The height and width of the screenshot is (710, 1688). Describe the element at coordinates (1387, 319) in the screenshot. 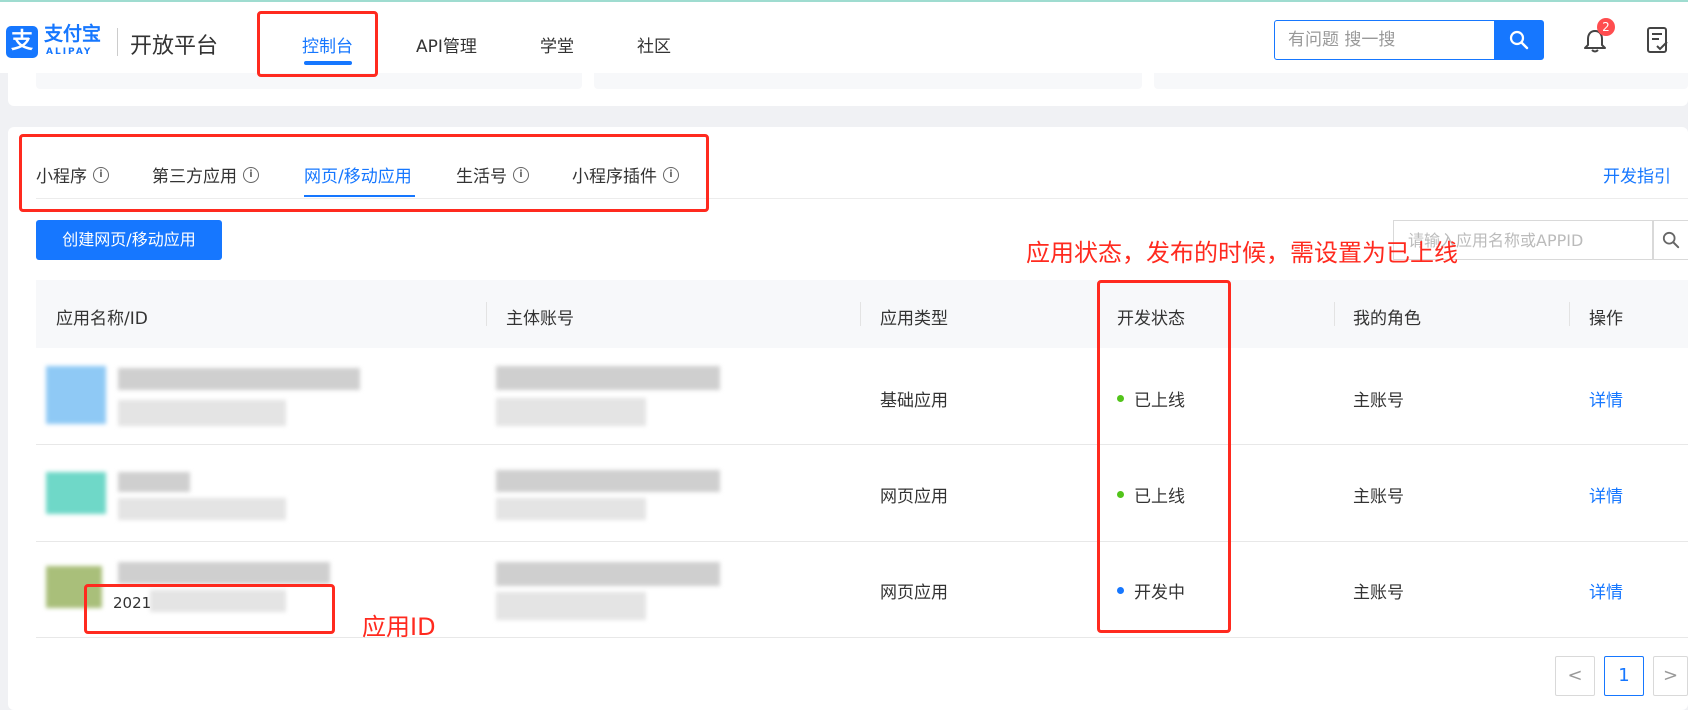

I see `col-my-role: 我的角色` at that location.